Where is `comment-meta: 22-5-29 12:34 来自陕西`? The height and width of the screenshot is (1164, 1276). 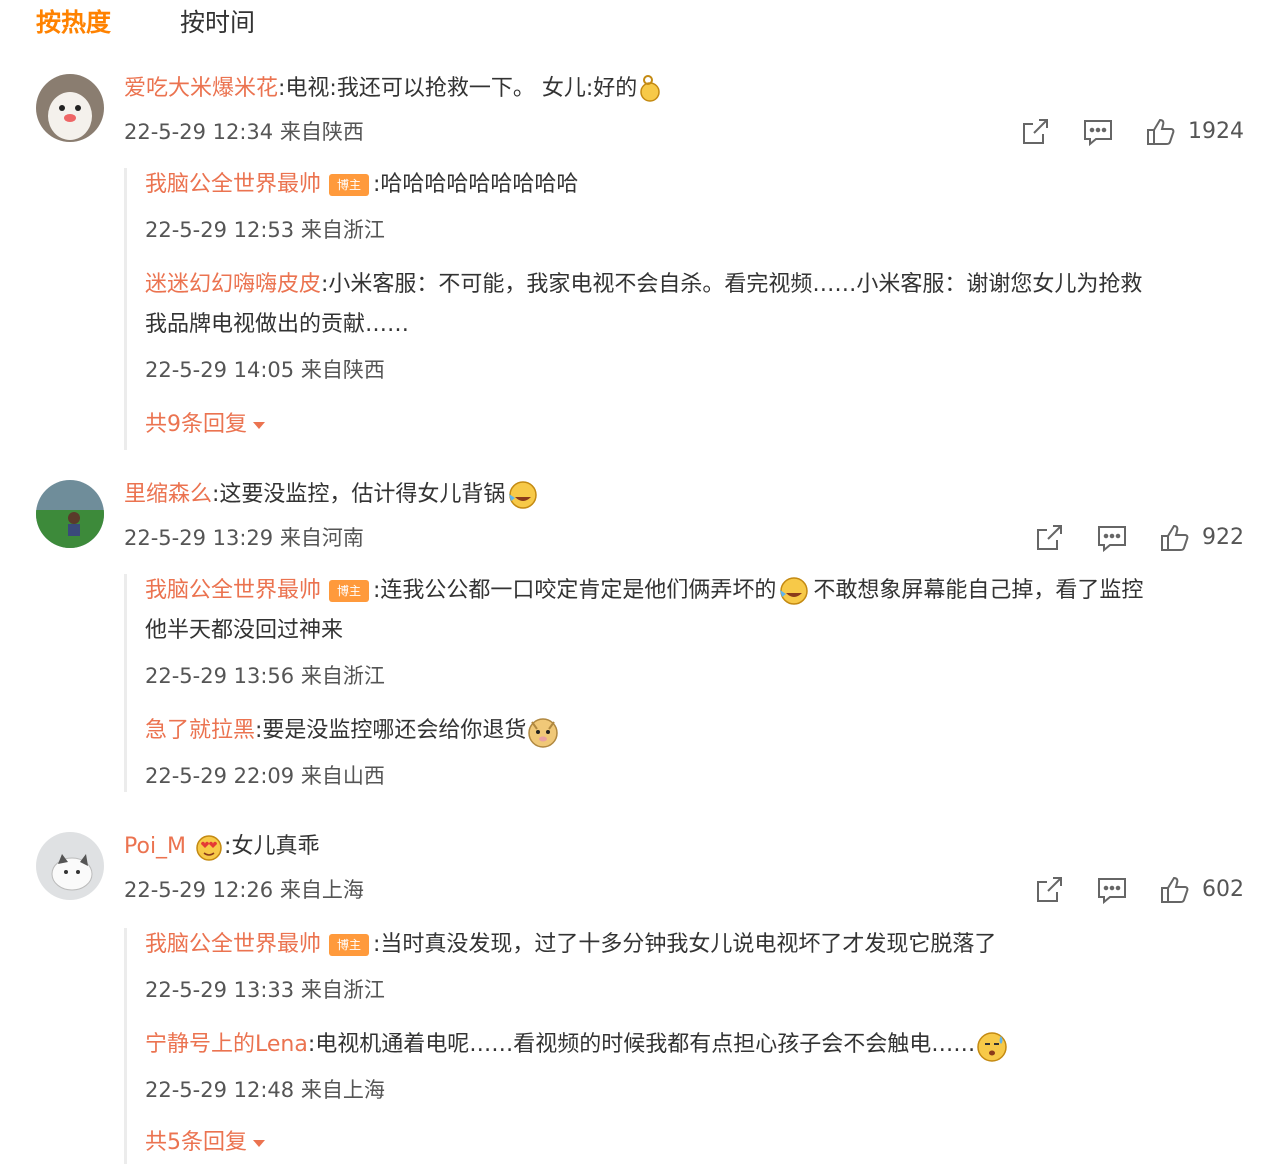 comment-meta: 22-5-29 12:34 来自陕西 is located at coordinates (244, 132).